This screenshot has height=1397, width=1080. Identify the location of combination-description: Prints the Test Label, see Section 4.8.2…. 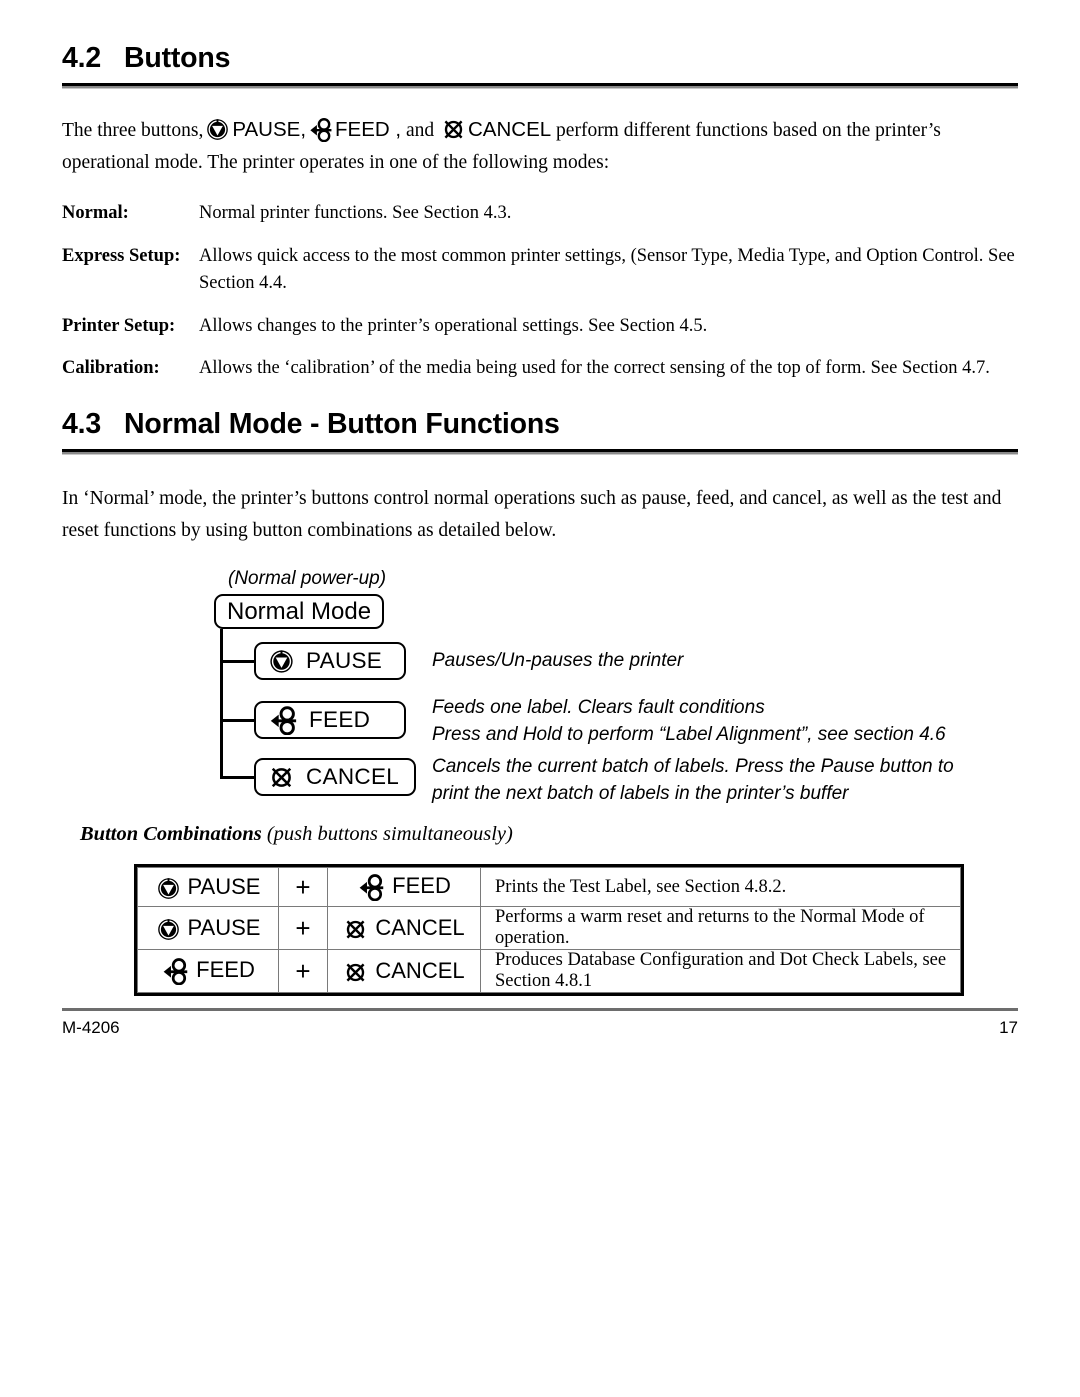
(720, 887).